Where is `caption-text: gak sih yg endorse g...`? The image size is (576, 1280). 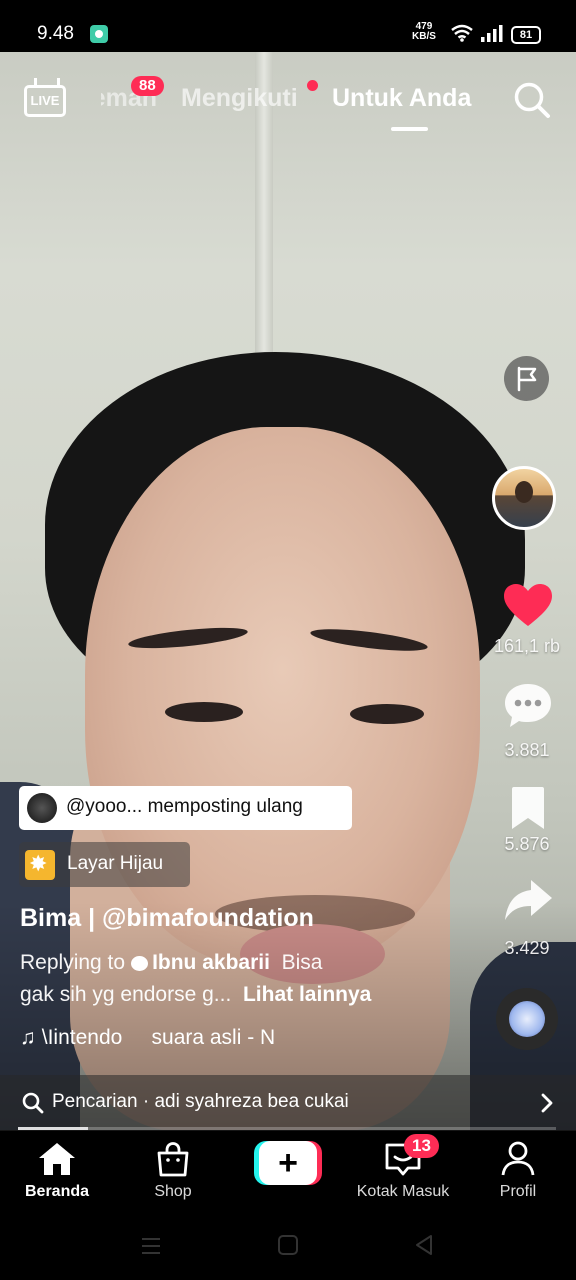 caption-text: gak sih yg endorse g... is located at coordinates (126, 994).